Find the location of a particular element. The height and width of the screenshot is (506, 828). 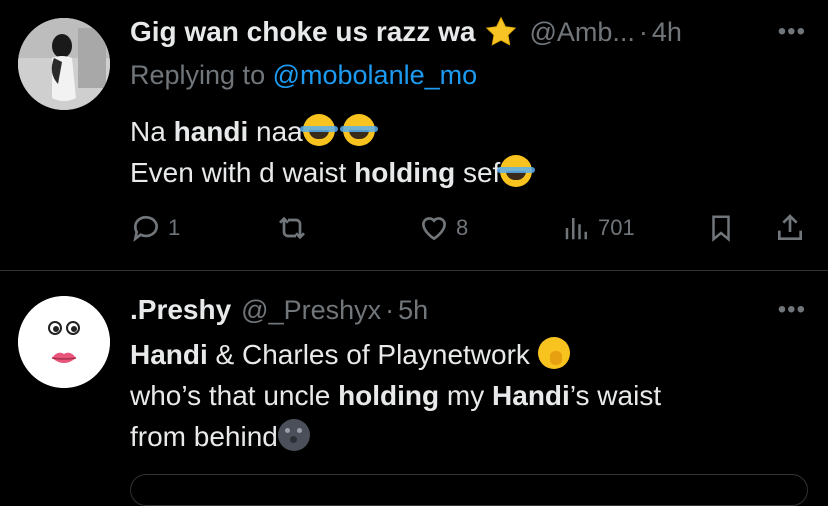

user-handle: @_Preshyx is located at coordinates (311, 310).